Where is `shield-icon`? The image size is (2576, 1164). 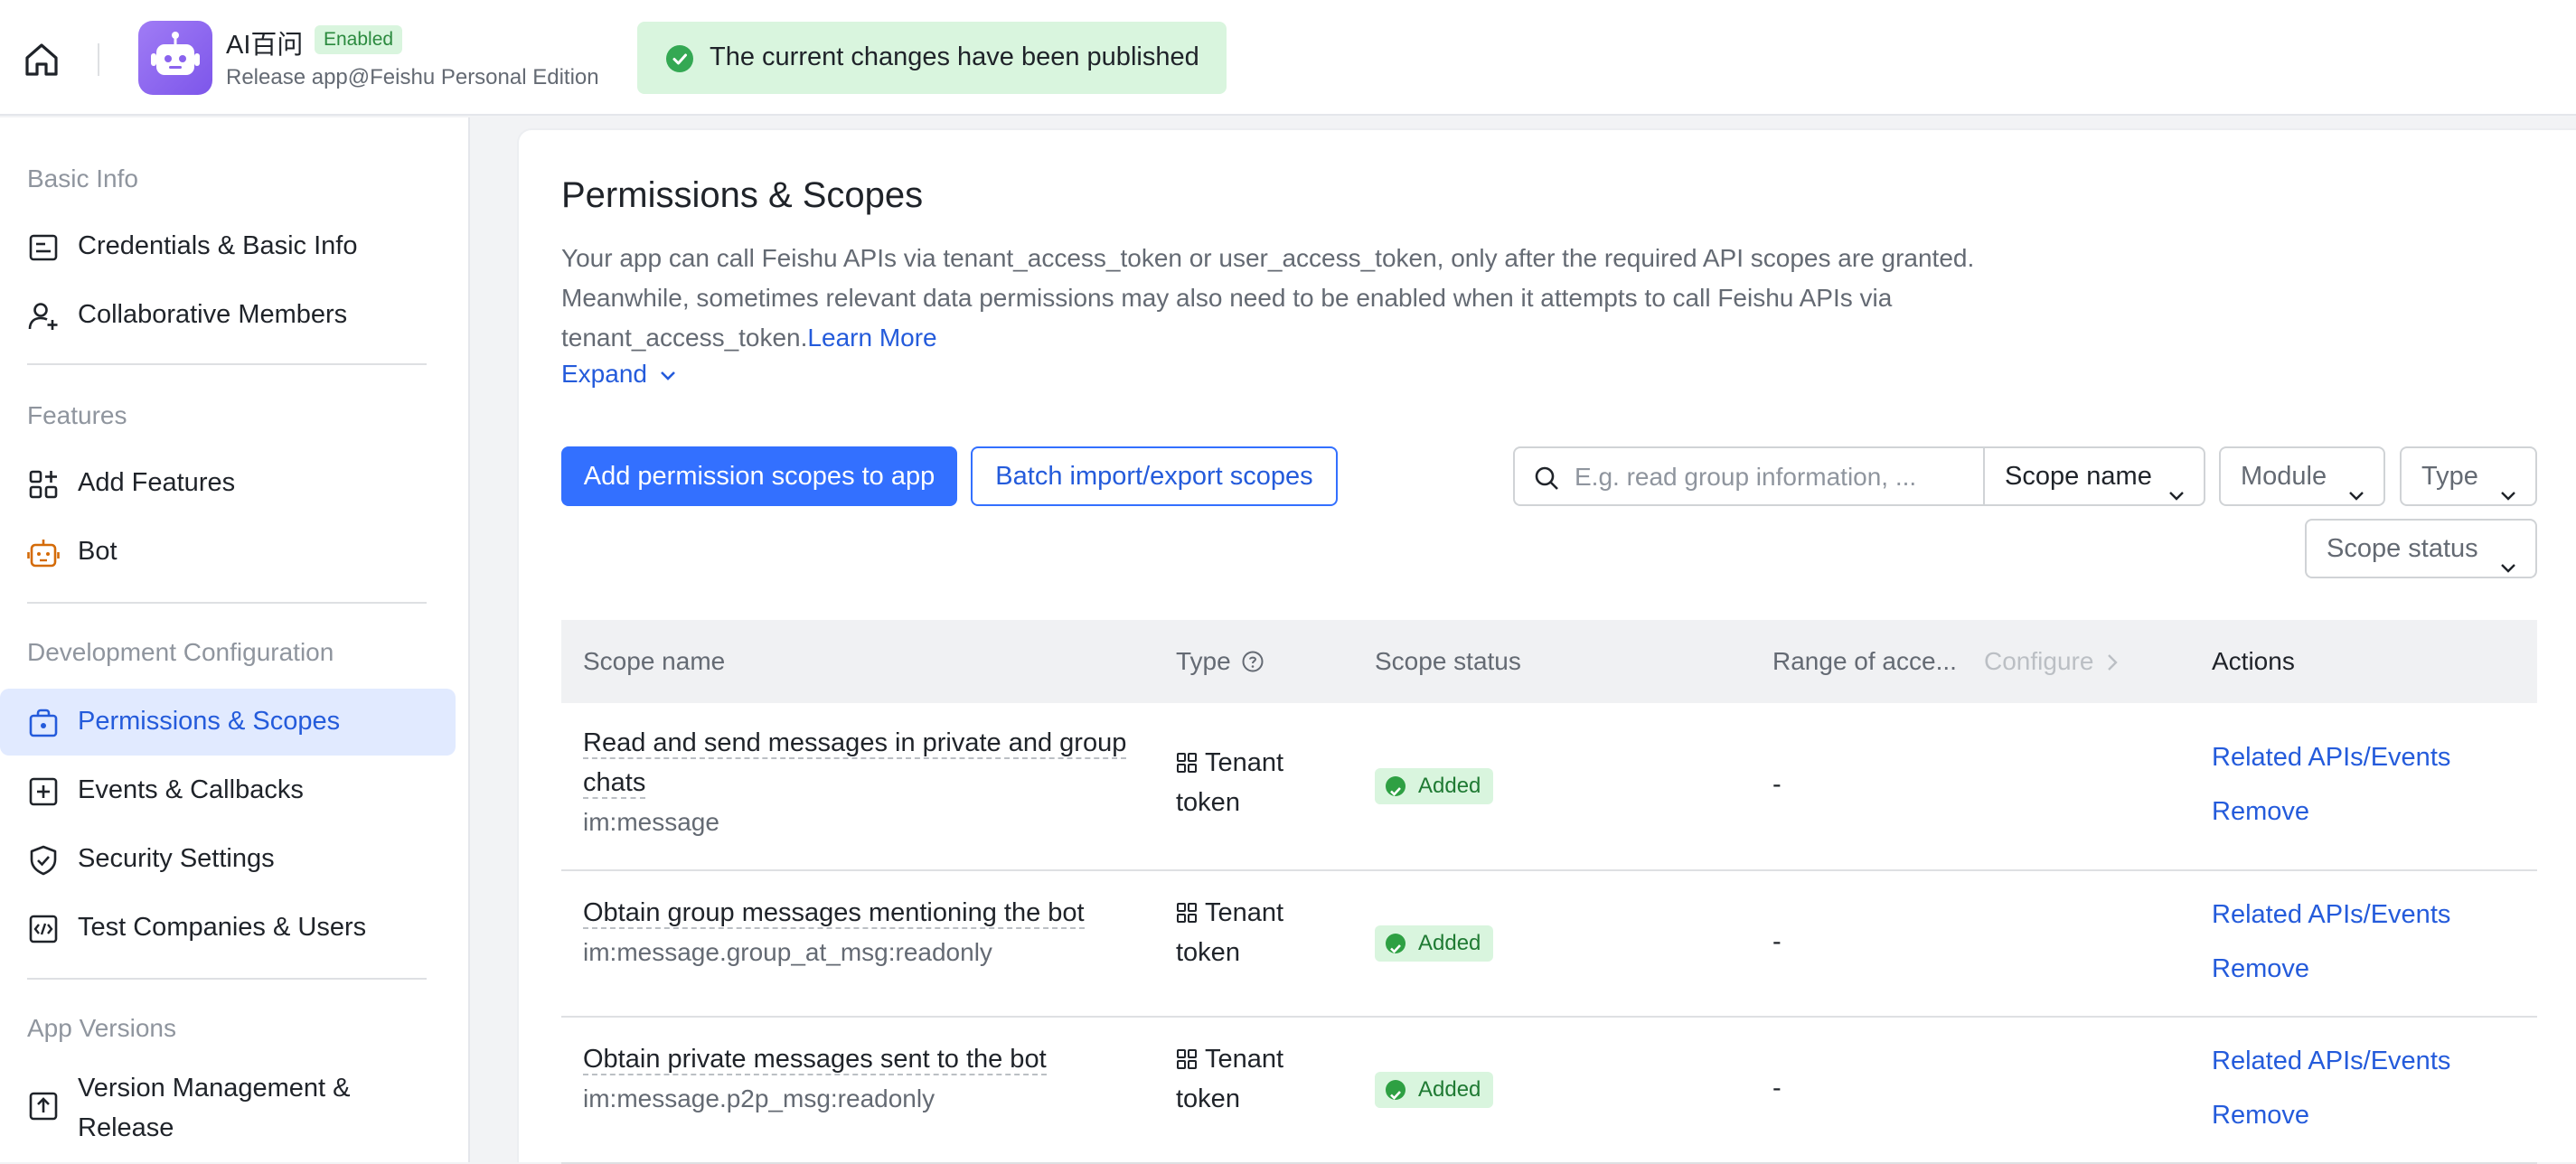 shield-icon is located at coordinates (43, 861).